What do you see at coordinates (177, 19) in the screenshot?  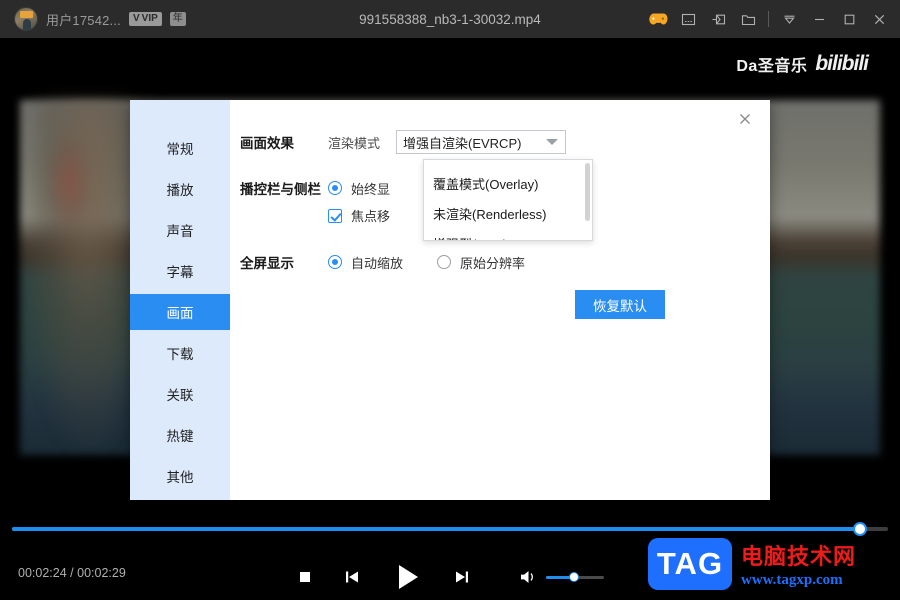 I see `year-badge: 年` at bounding box center [177, 19].